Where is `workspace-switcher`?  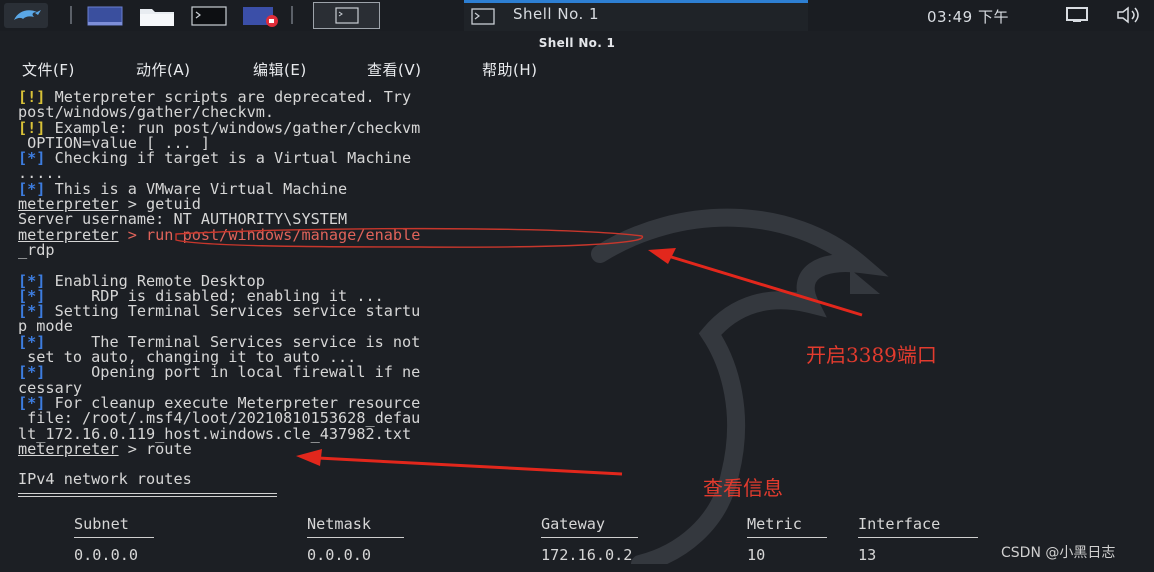 workspace-switcher is located at coordinates (346, 15).